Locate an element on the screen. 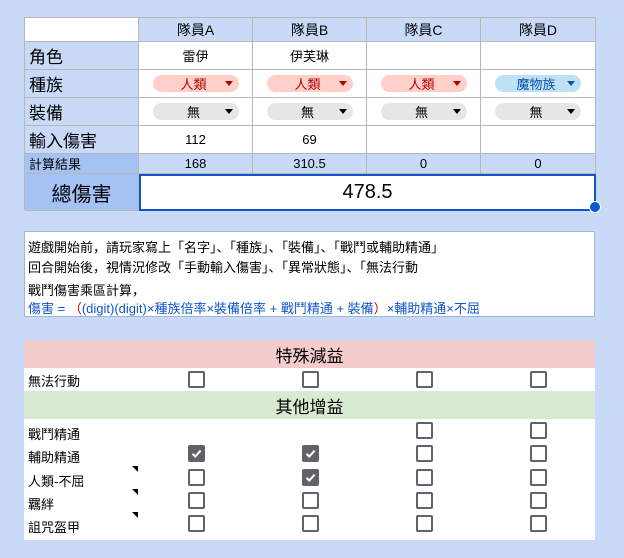  buff-header: 其他增益 is located at coordinates (309, 405).